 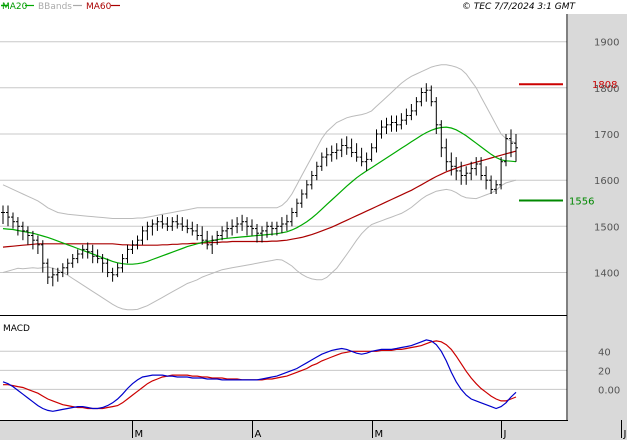 I want to click on ma60-legend-label: MA60, so click(x=99, y=7).